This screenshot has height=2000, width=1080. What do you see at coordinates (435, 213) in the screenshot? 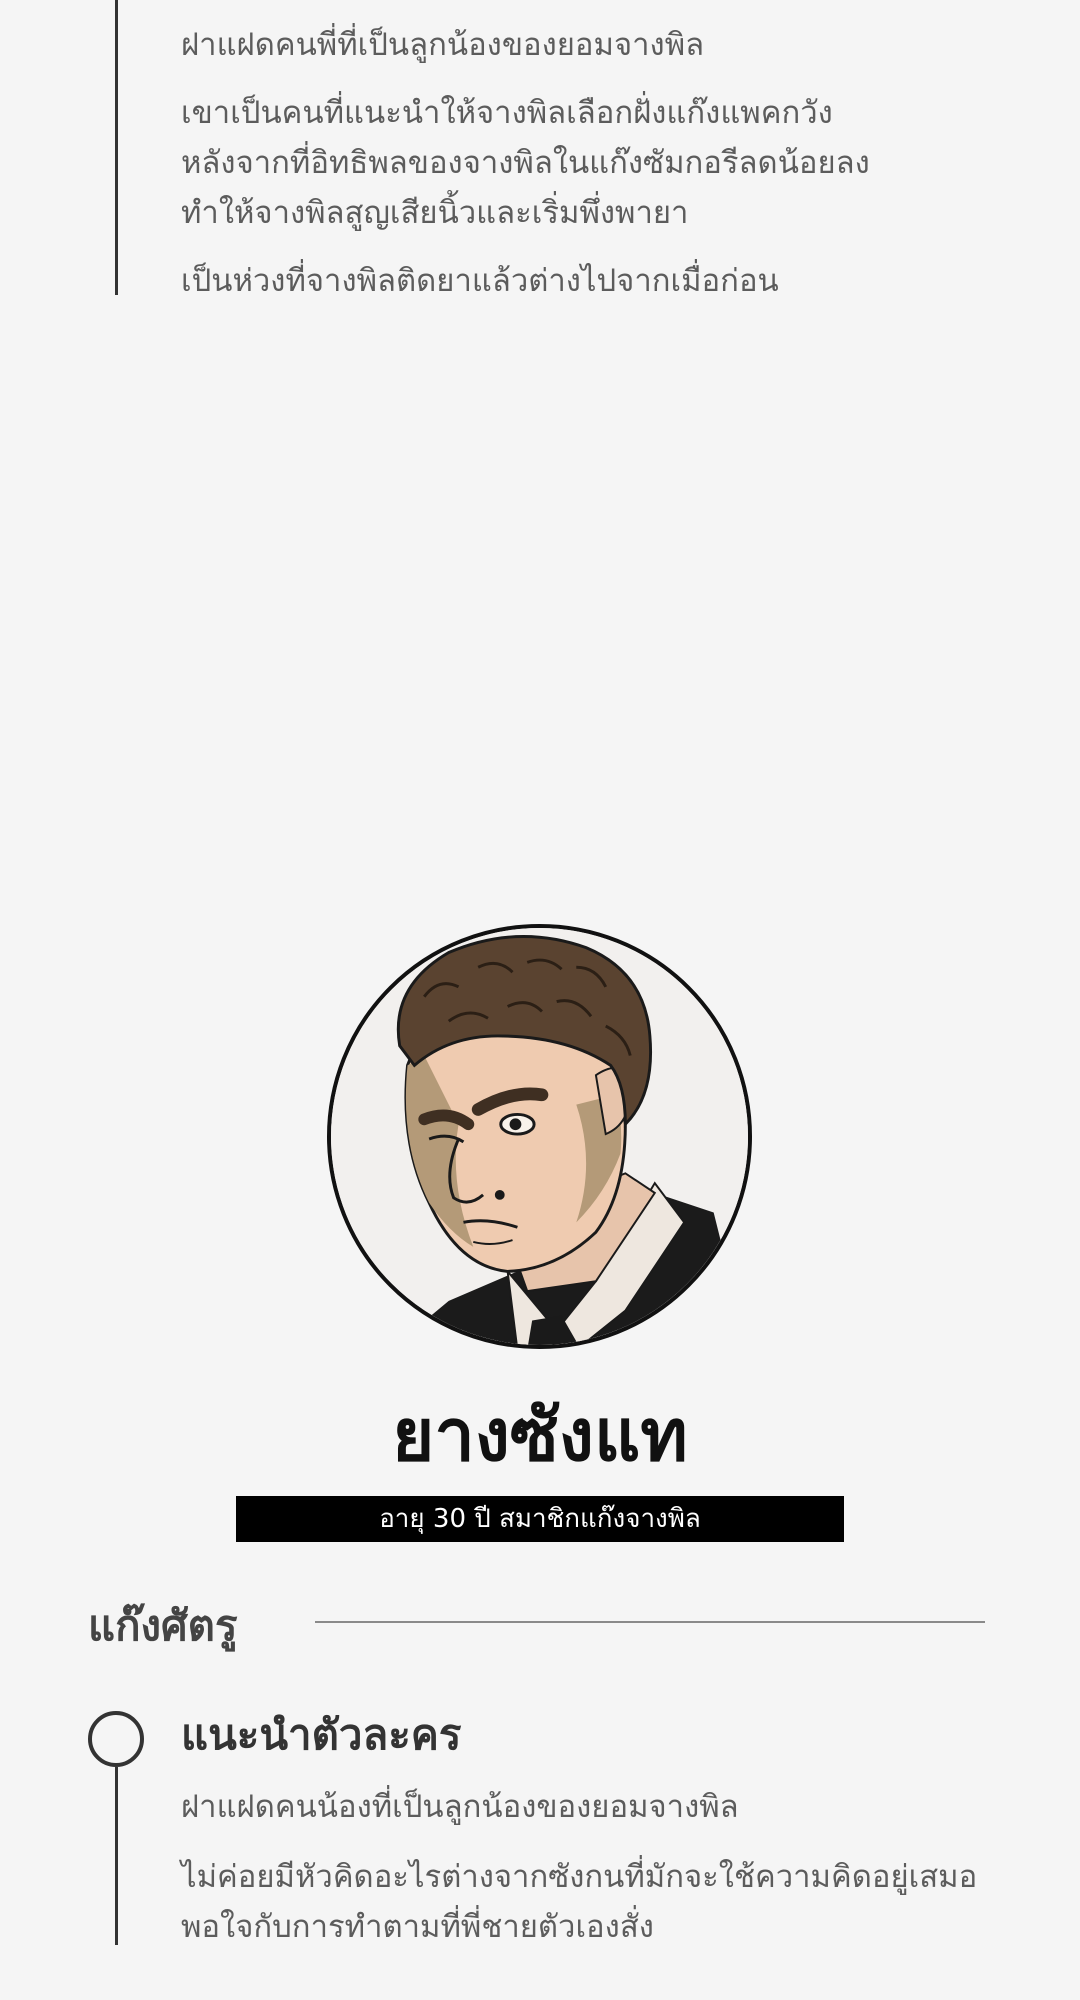
I see `description-line: ทำให้จางพิลสูญเสียนิ้วและเริ่มพึ่งพายา` at bounding box center [435, 213].